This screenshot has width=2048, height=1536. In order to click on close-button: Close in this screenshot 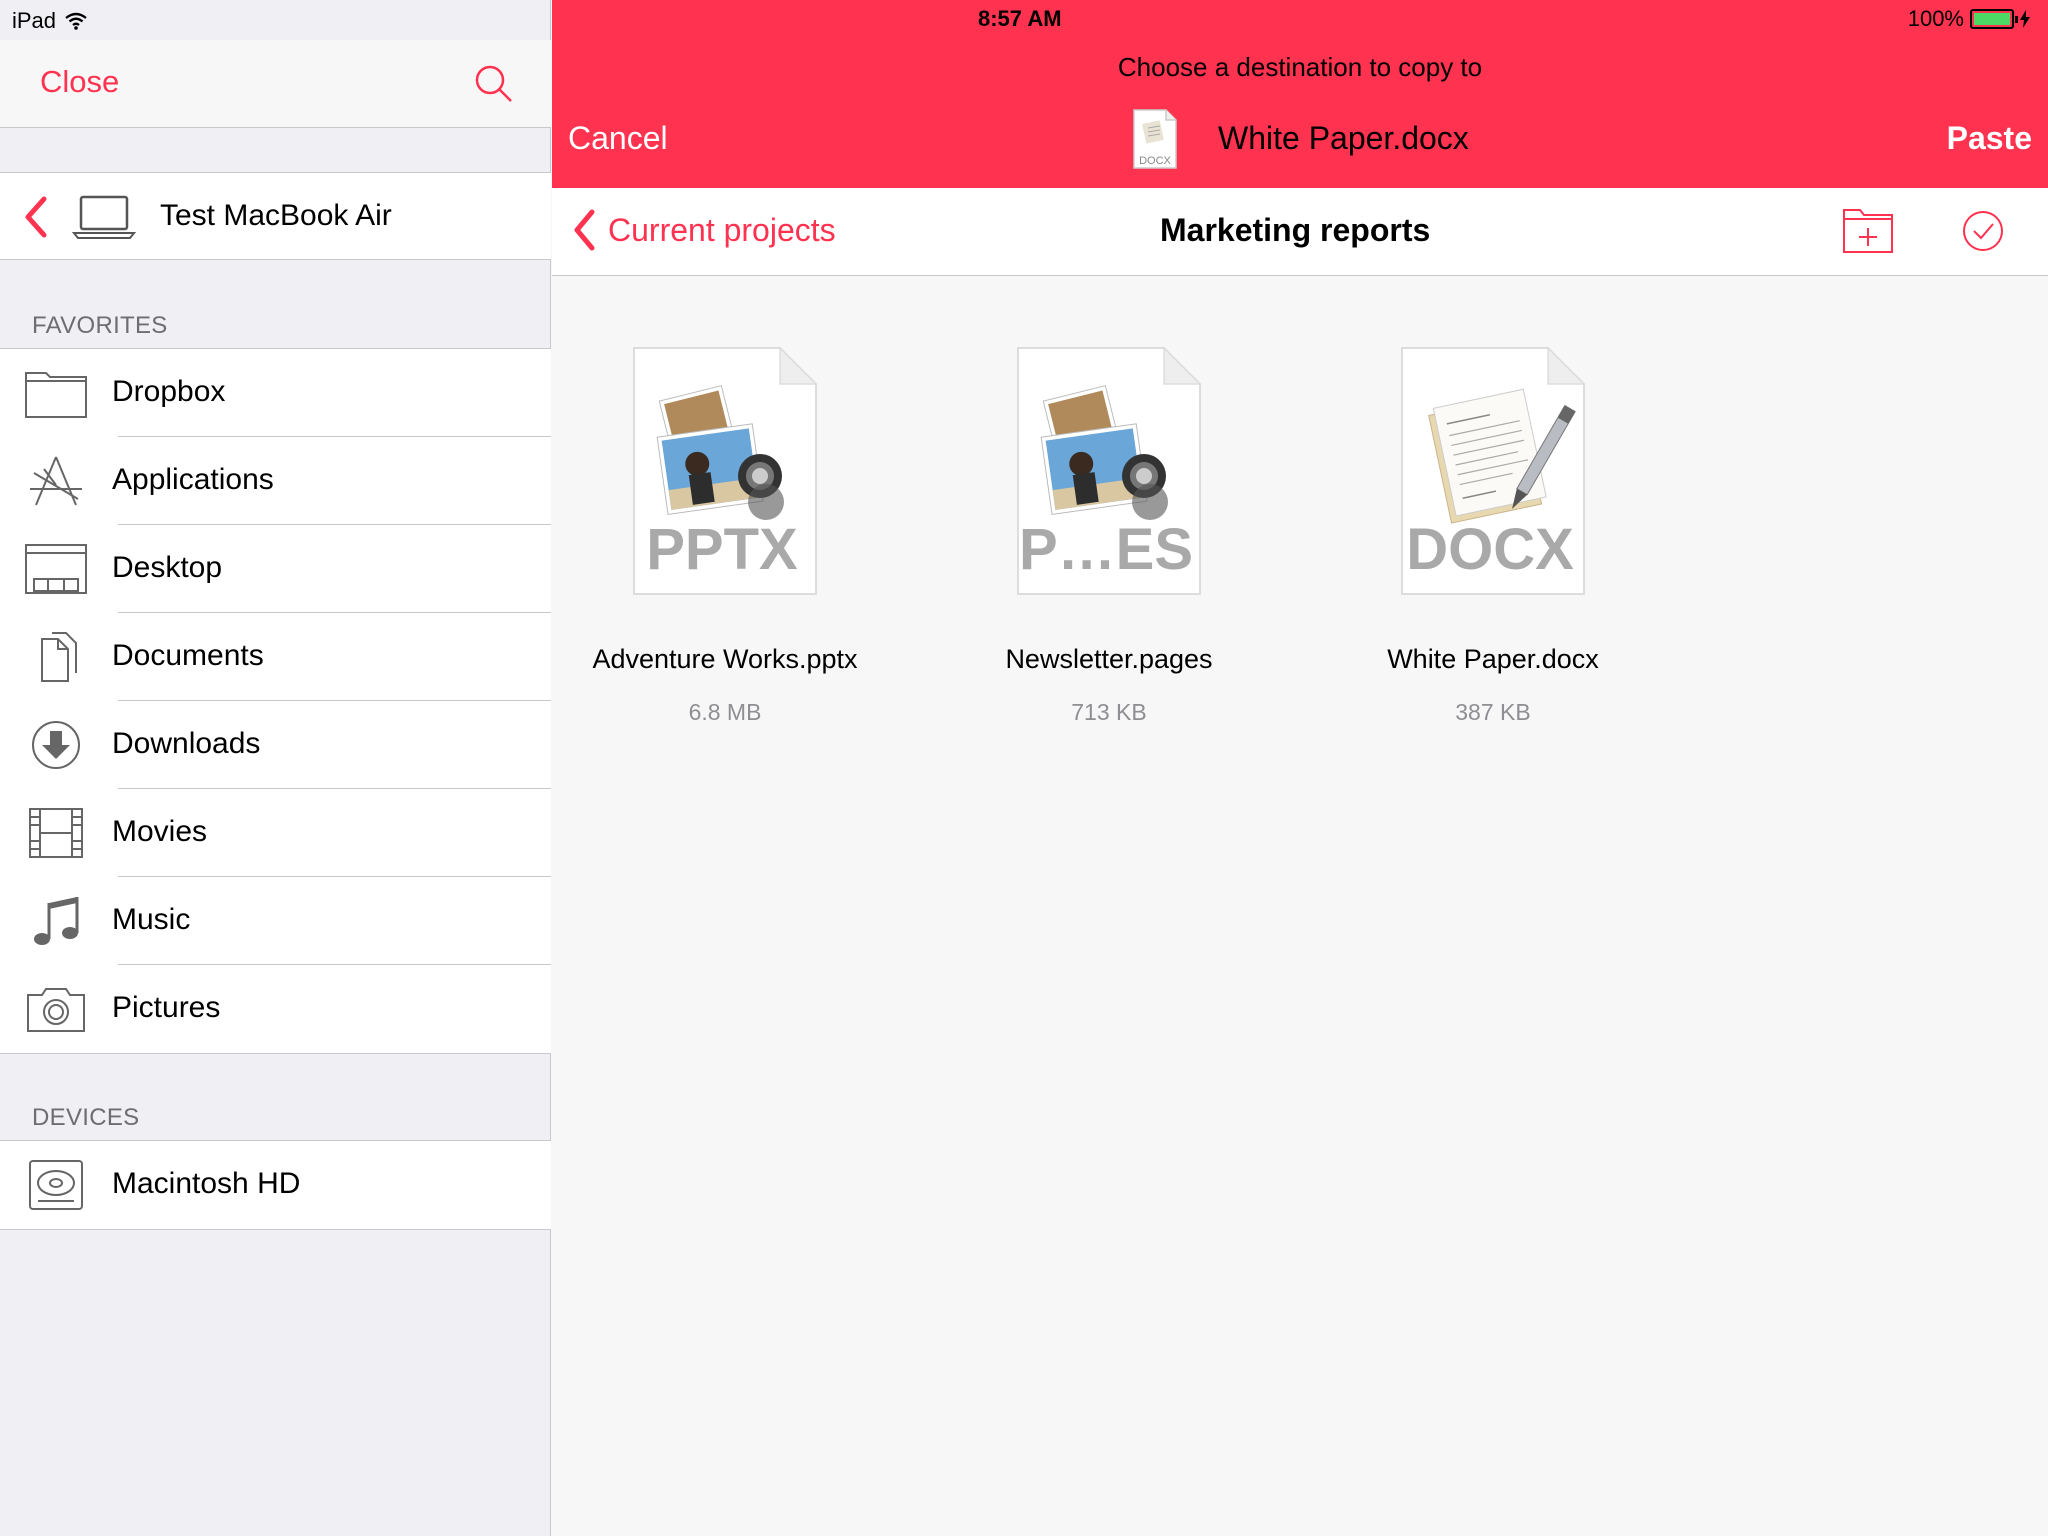, I will do `click(79, 82)`.